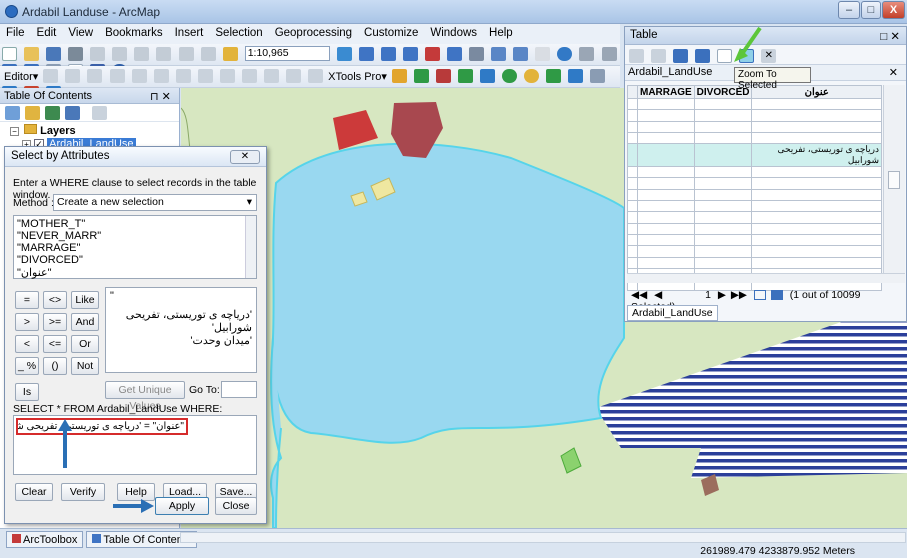 This screenshot has width=907, height=558. I want to click on toc-layers-node: − Layers, so click(43, 130).